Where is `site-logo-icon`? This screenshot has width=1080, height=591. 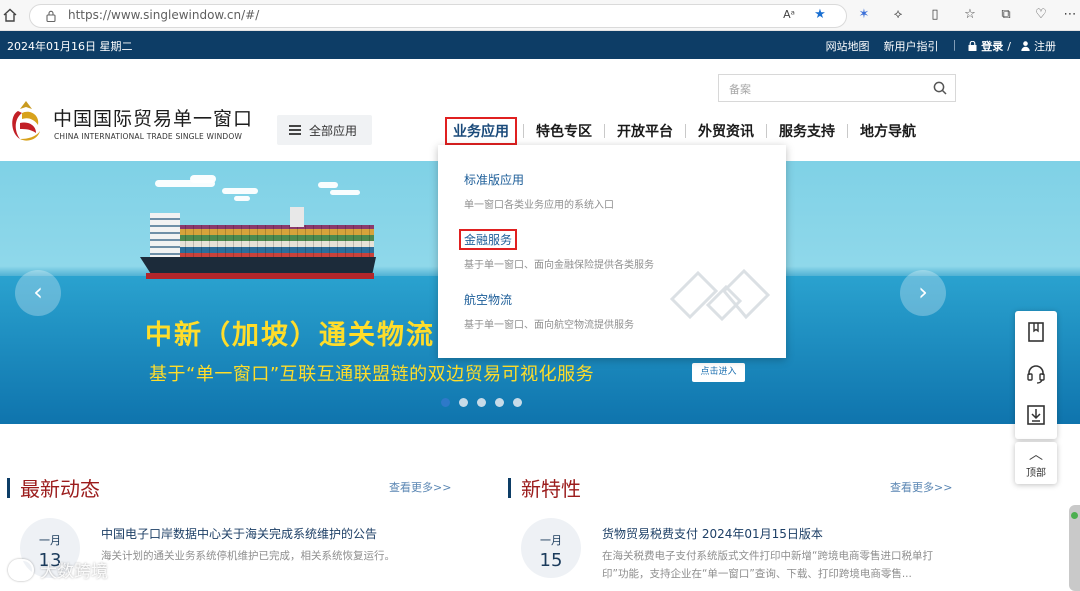
site-logo-icon is located at coordinates (26, 122).